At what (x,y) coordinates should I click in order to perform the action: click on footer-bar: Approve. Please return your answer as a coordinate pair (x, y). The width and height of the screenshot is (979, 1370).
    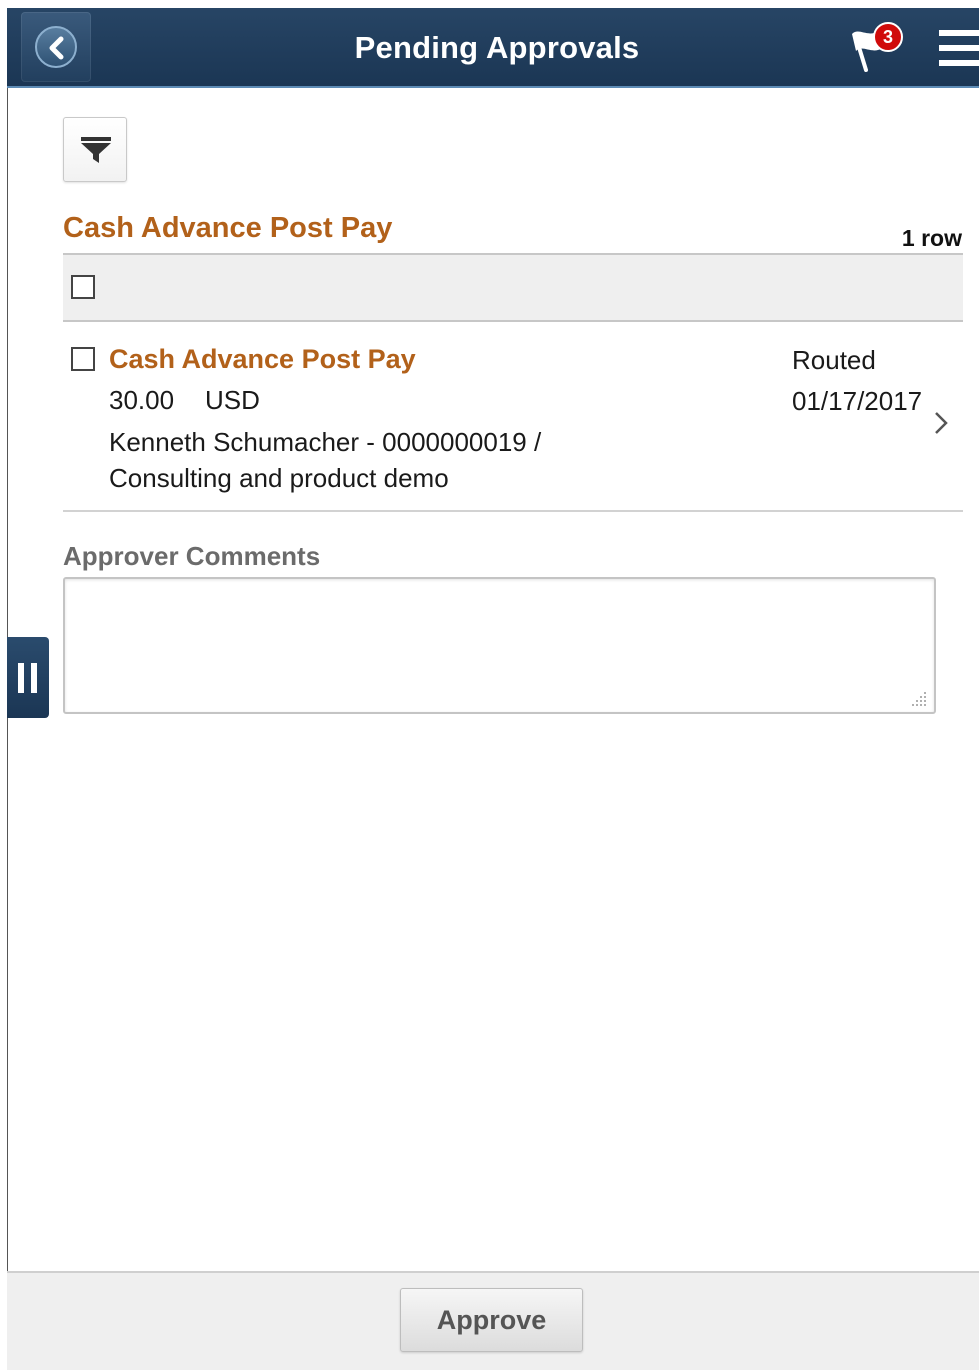
    Looking at the image, I should click on (493, 1320).